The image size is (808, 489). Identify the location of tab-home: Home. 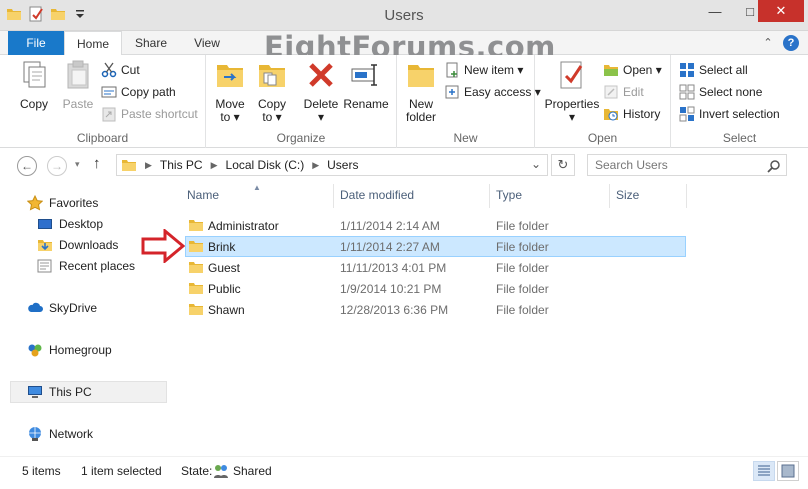
(93, 43).